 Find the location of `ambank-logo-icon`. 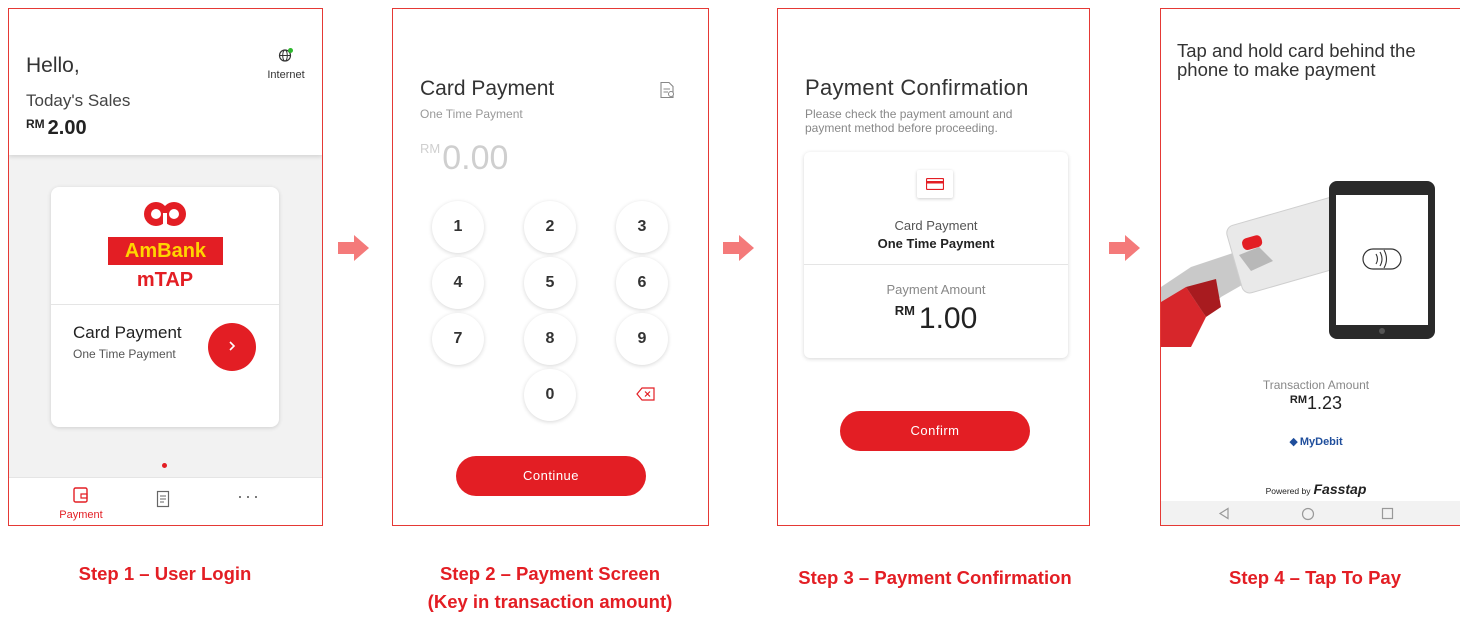

ambank-logo-icon is located at coordinates (165, 214).